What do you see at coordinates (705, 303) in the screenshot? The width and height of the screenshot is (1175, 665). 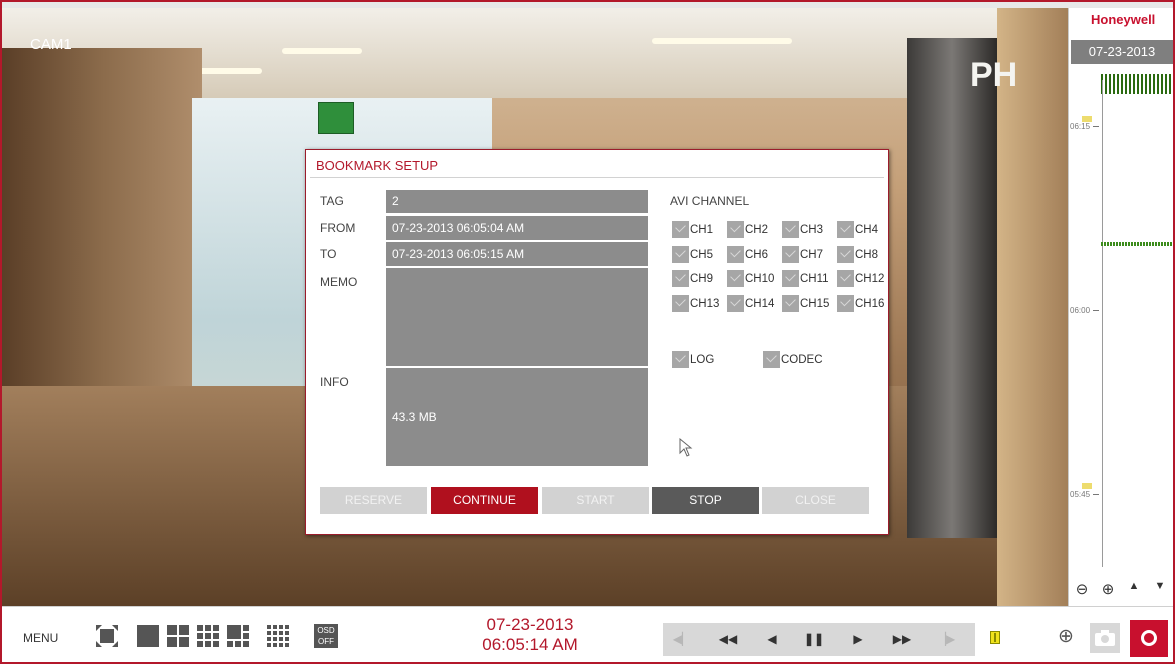 I see `channel-label: CH13` at bounding box center [705, 303].